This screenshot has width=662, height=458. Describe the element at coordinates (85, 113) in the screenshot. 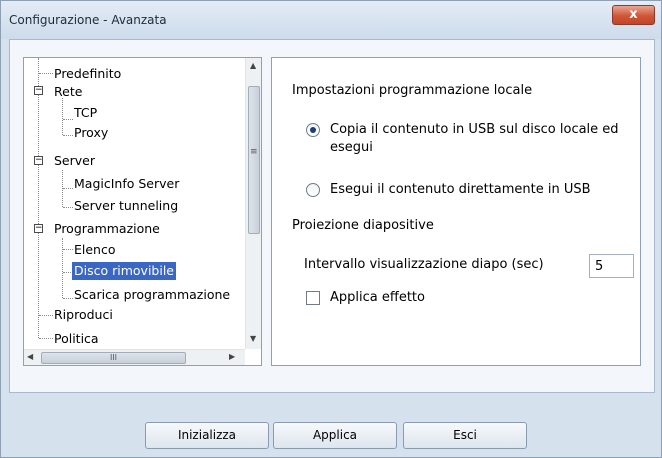

I see `tree-item-tcp: TCP` at that location.